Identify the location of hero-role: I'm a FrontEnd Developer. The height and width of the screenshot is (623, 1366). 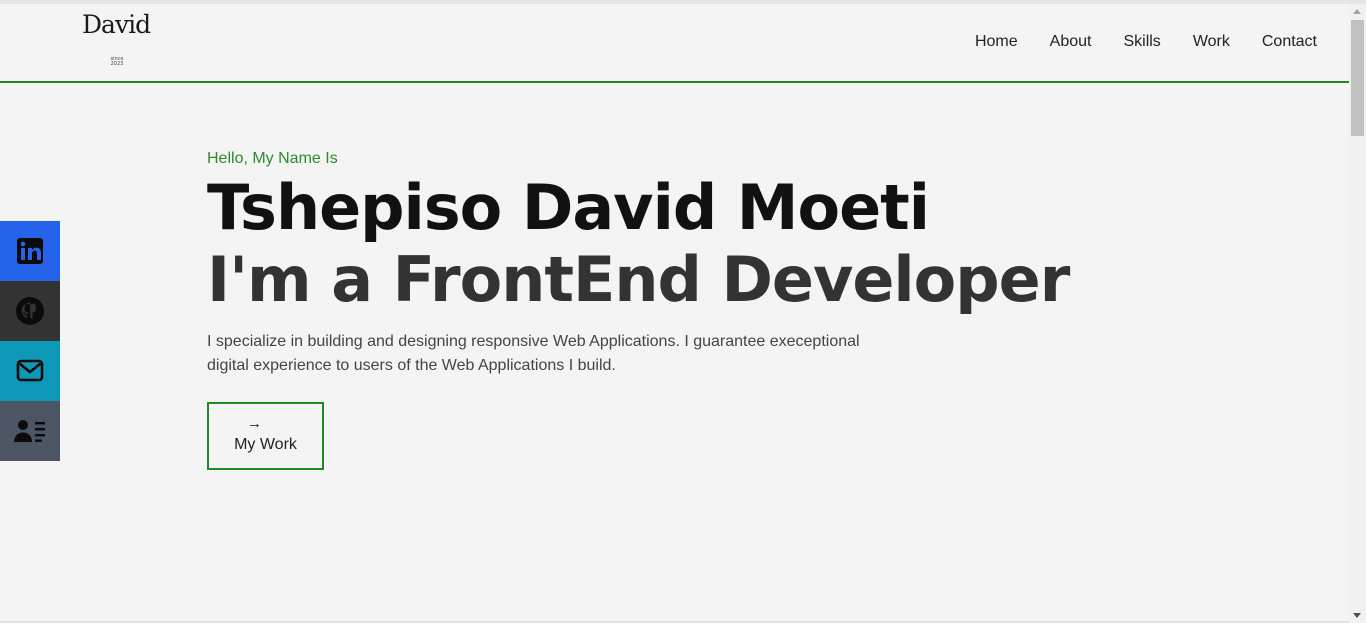
(638, 279).